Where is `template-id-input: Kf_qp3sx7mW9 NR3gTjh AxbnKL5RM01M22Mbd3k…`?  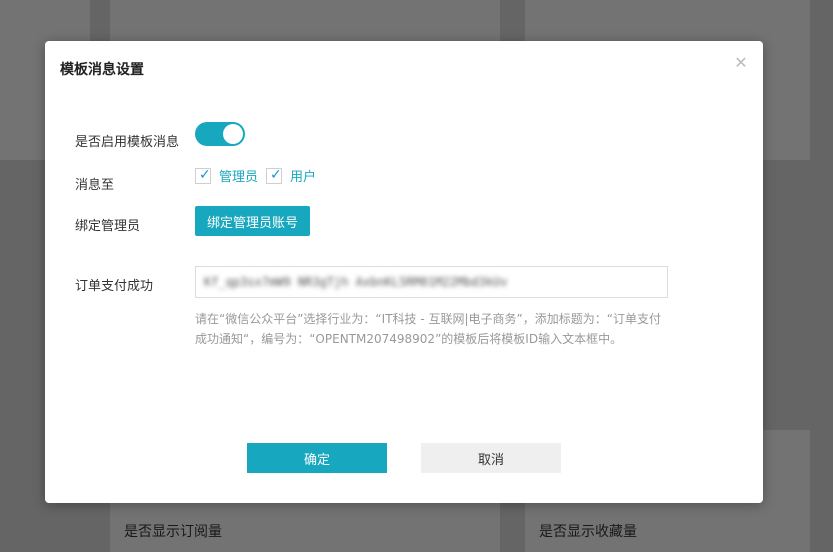 template-id-input: Kf_qp3sx7mW9 NR3gTjh AxbnKL5RM01M22Mbd3k… is located at coordinates (431, 282).